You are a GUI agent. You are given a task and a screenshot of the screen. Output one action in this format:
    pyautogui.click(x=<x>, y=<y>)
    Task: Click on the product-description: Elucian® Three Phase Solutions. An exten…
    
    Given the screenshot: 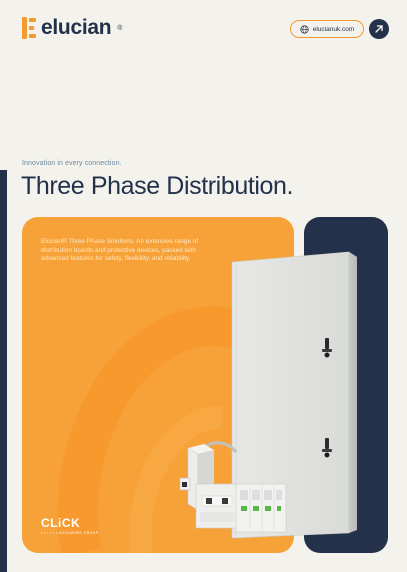 What is the action you would take?
    pyautogui.click(x=119, y=250)
    